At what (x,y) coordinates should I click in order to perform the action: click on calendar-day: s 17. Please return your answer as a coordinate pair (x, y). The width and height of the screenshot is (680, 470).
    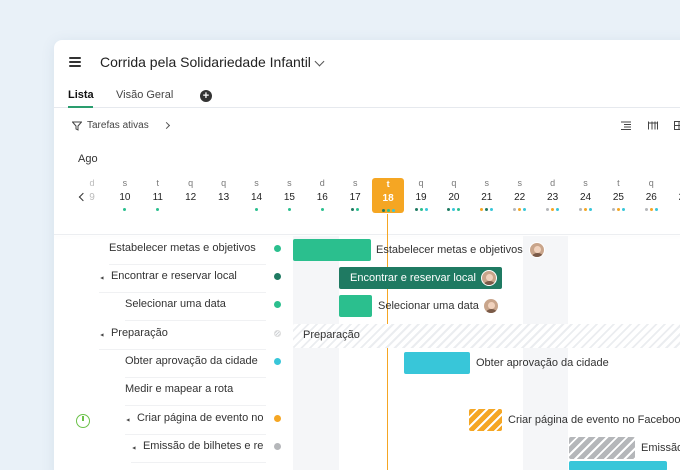
    Looking at the image, I should click on (355, 197).